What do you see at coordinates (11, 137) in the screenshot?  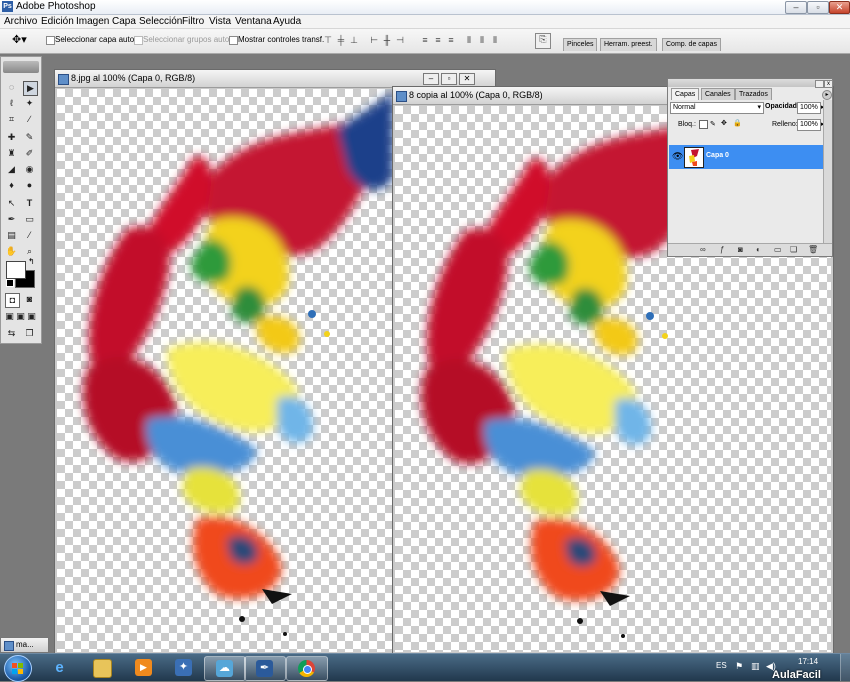 I see `healing-icon: ✚` at bounding box center [11, 137].